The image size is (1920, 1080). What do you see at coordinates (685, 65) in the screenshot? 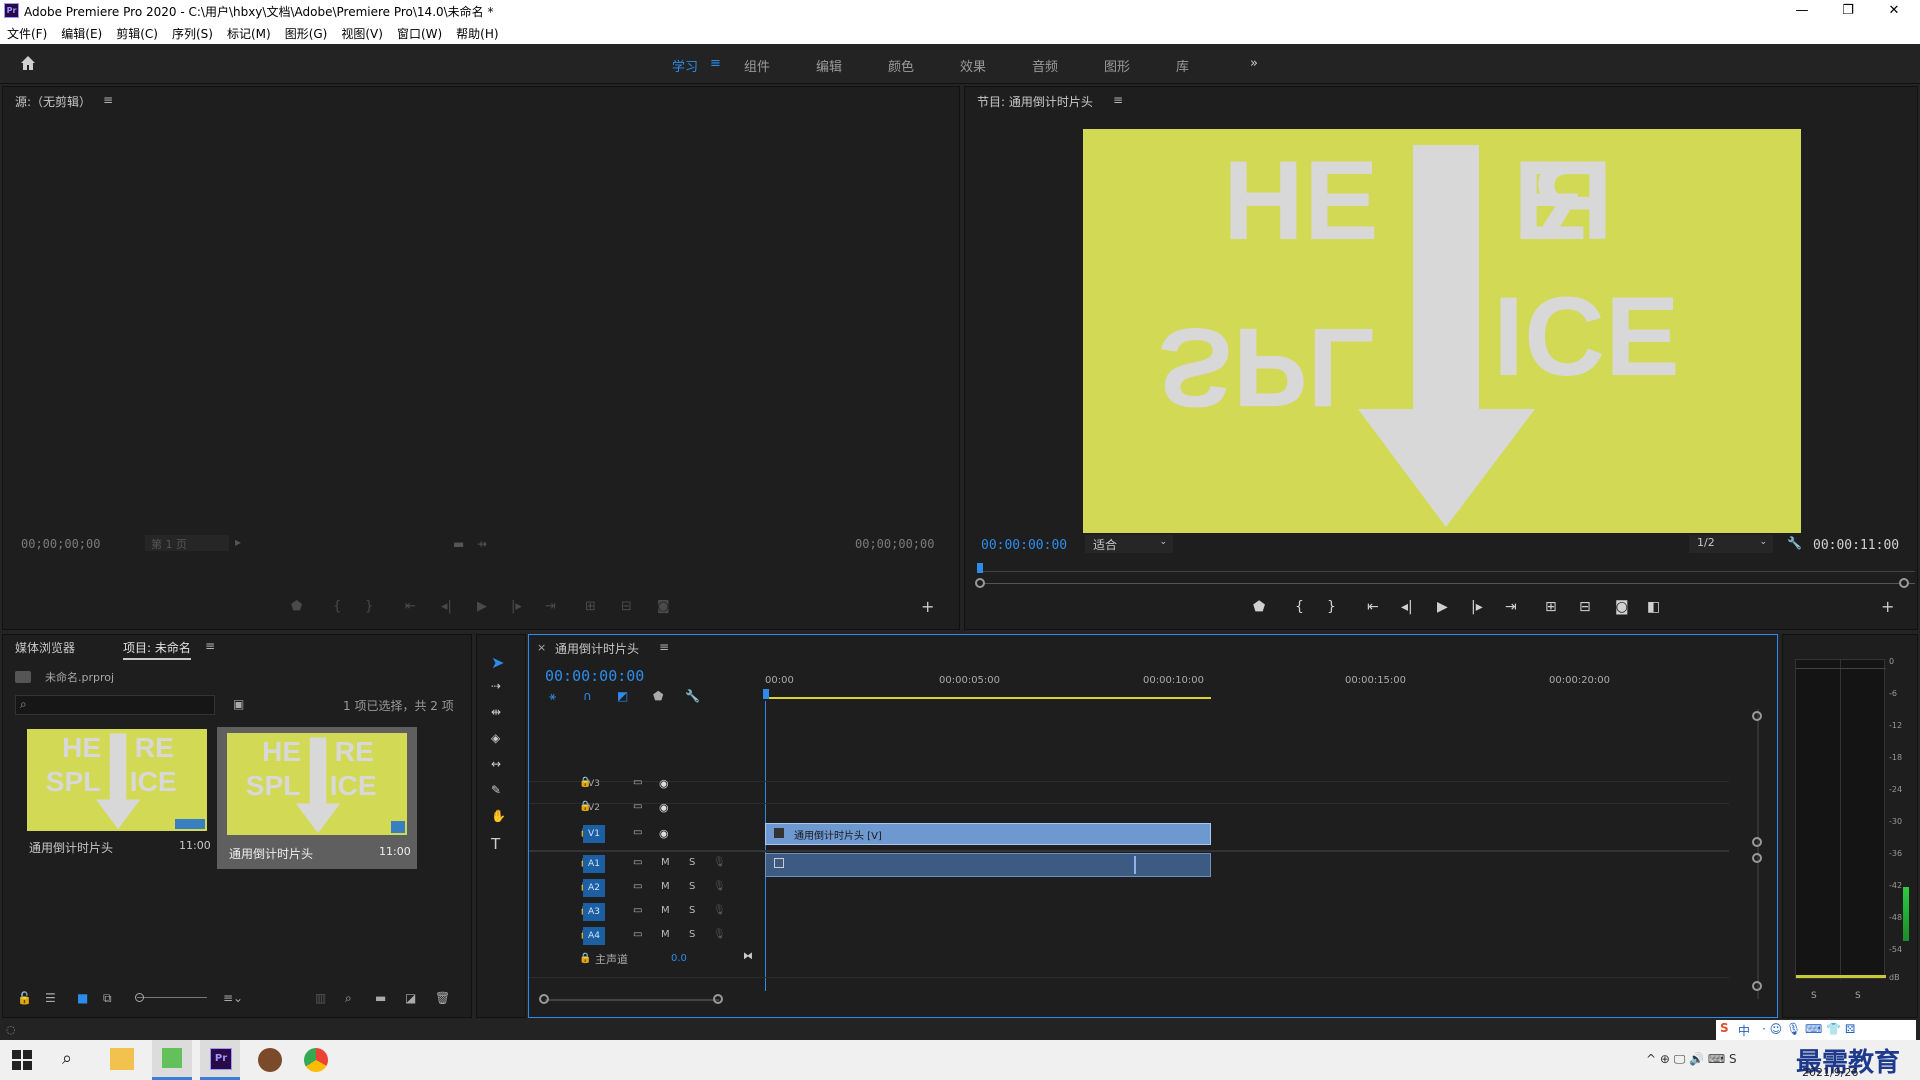
I see `workspace-learn: 学习` at bounding box center [685, 65].